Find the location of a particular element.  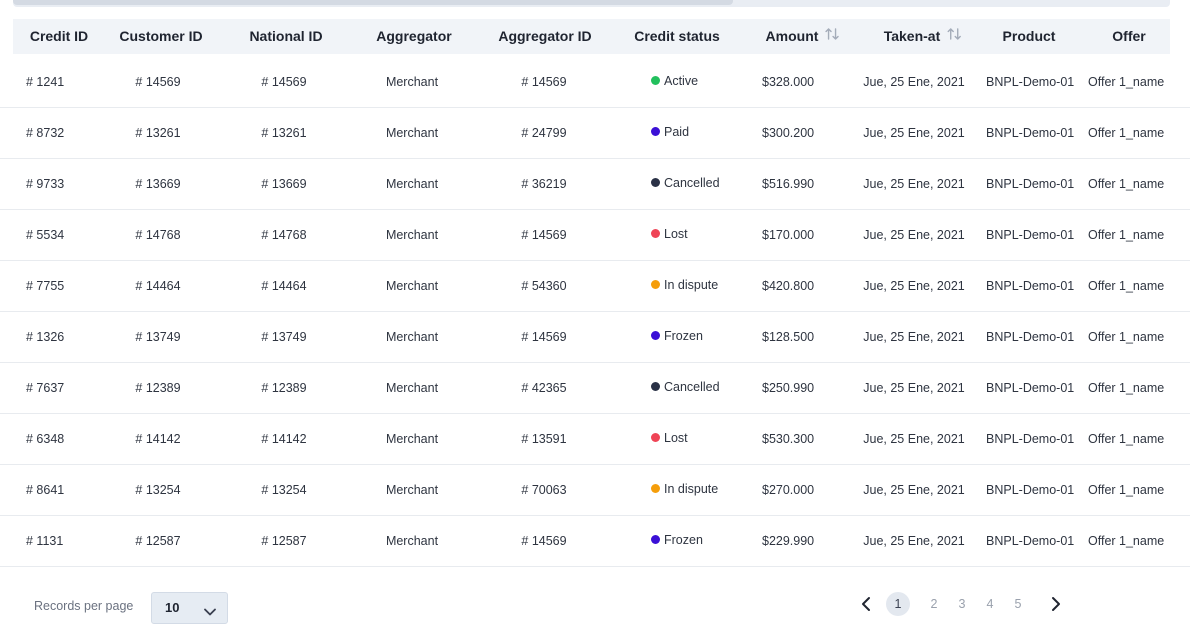

cell-national-id: # 13669 is located at coordinates (284, 184).